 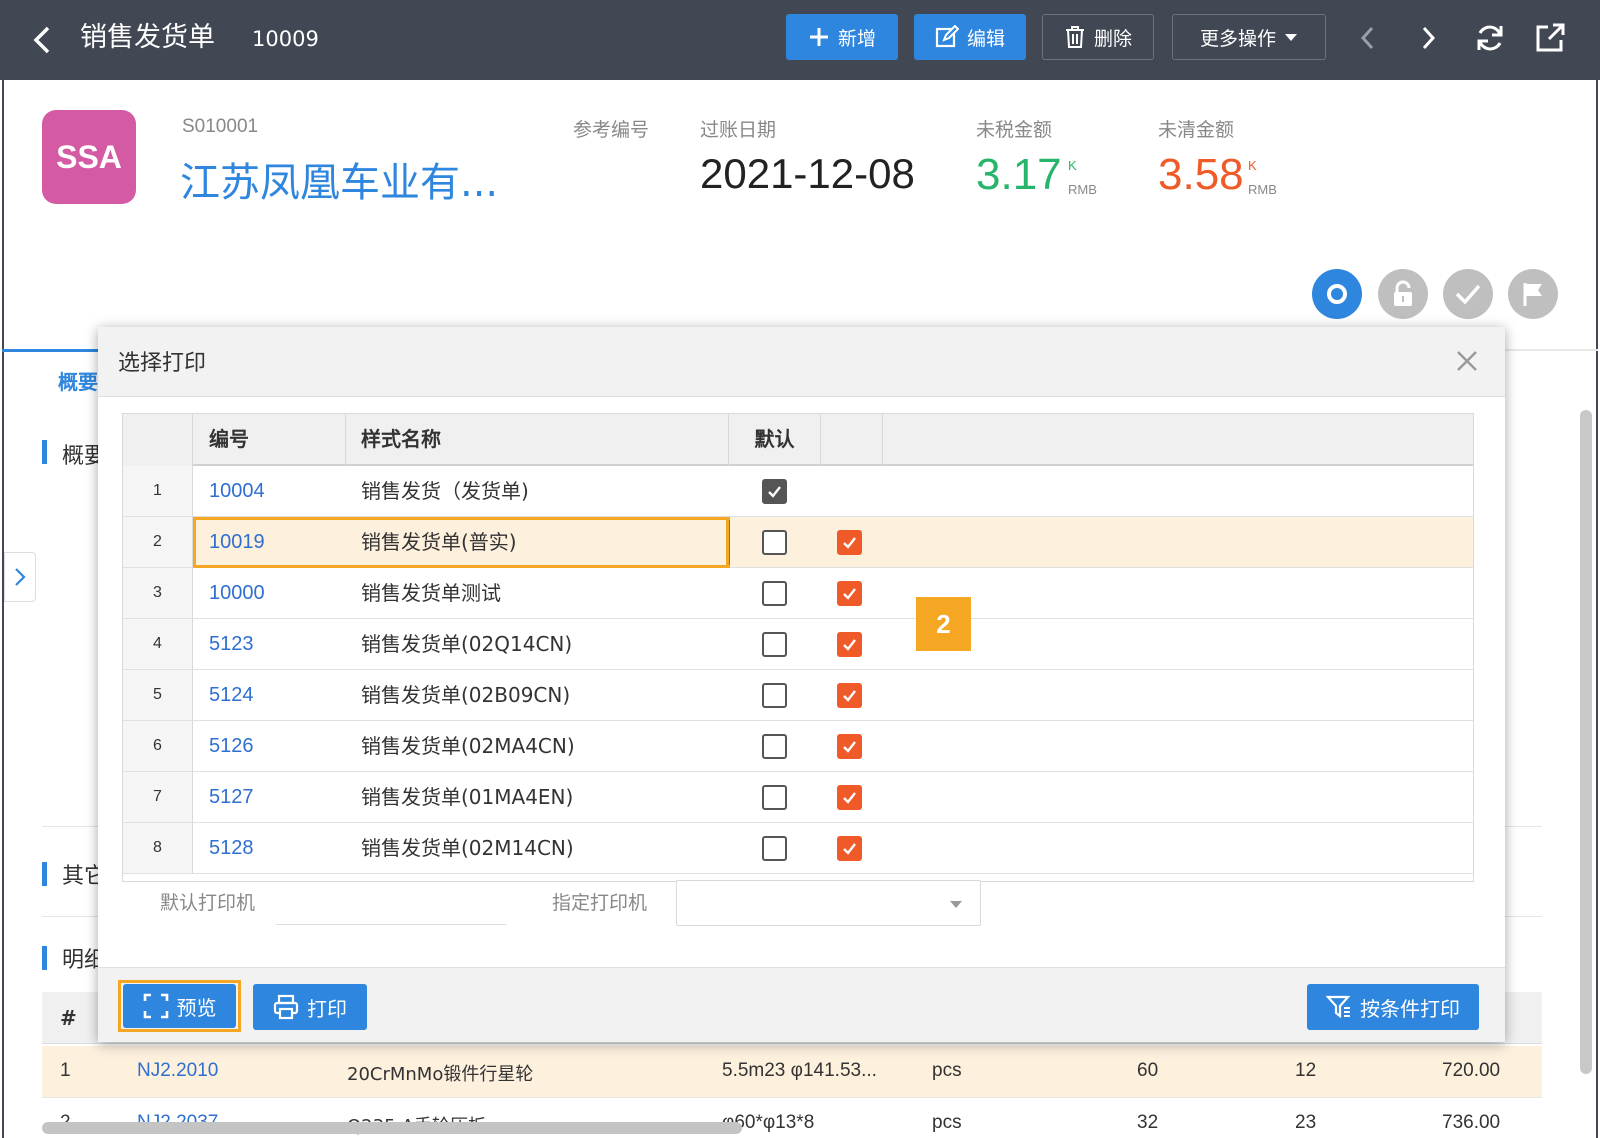 What do you see at coordinates (798, 797) in the screenshot?
I see `print-template-row: 7 5127 销售发货单(01MA4EN)` at bounding box center [798, 797].